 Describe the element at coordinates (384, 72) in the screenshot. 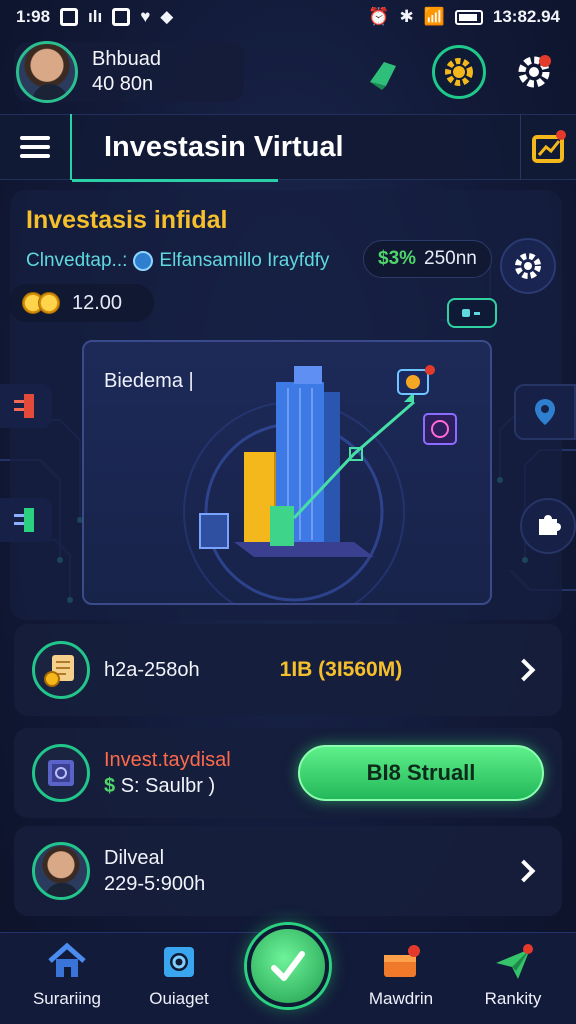

I see `wallet-icon` at that location.